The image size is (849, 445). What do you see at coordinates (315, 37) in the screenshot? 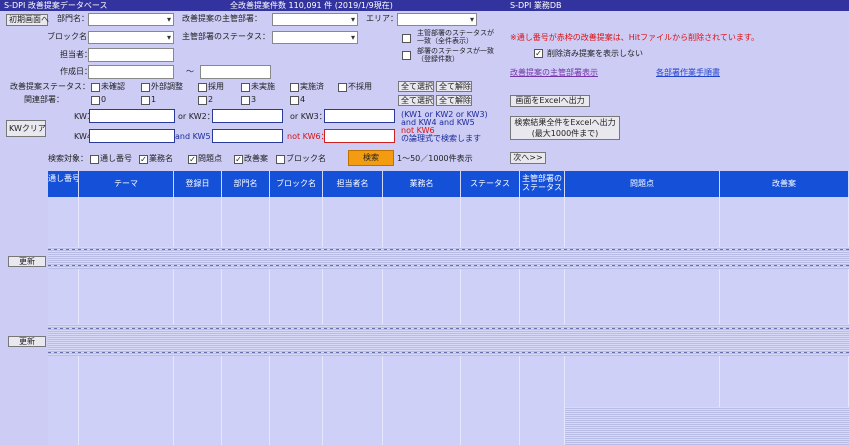
I see `status-manage-select` at bounding box center [315, 37].